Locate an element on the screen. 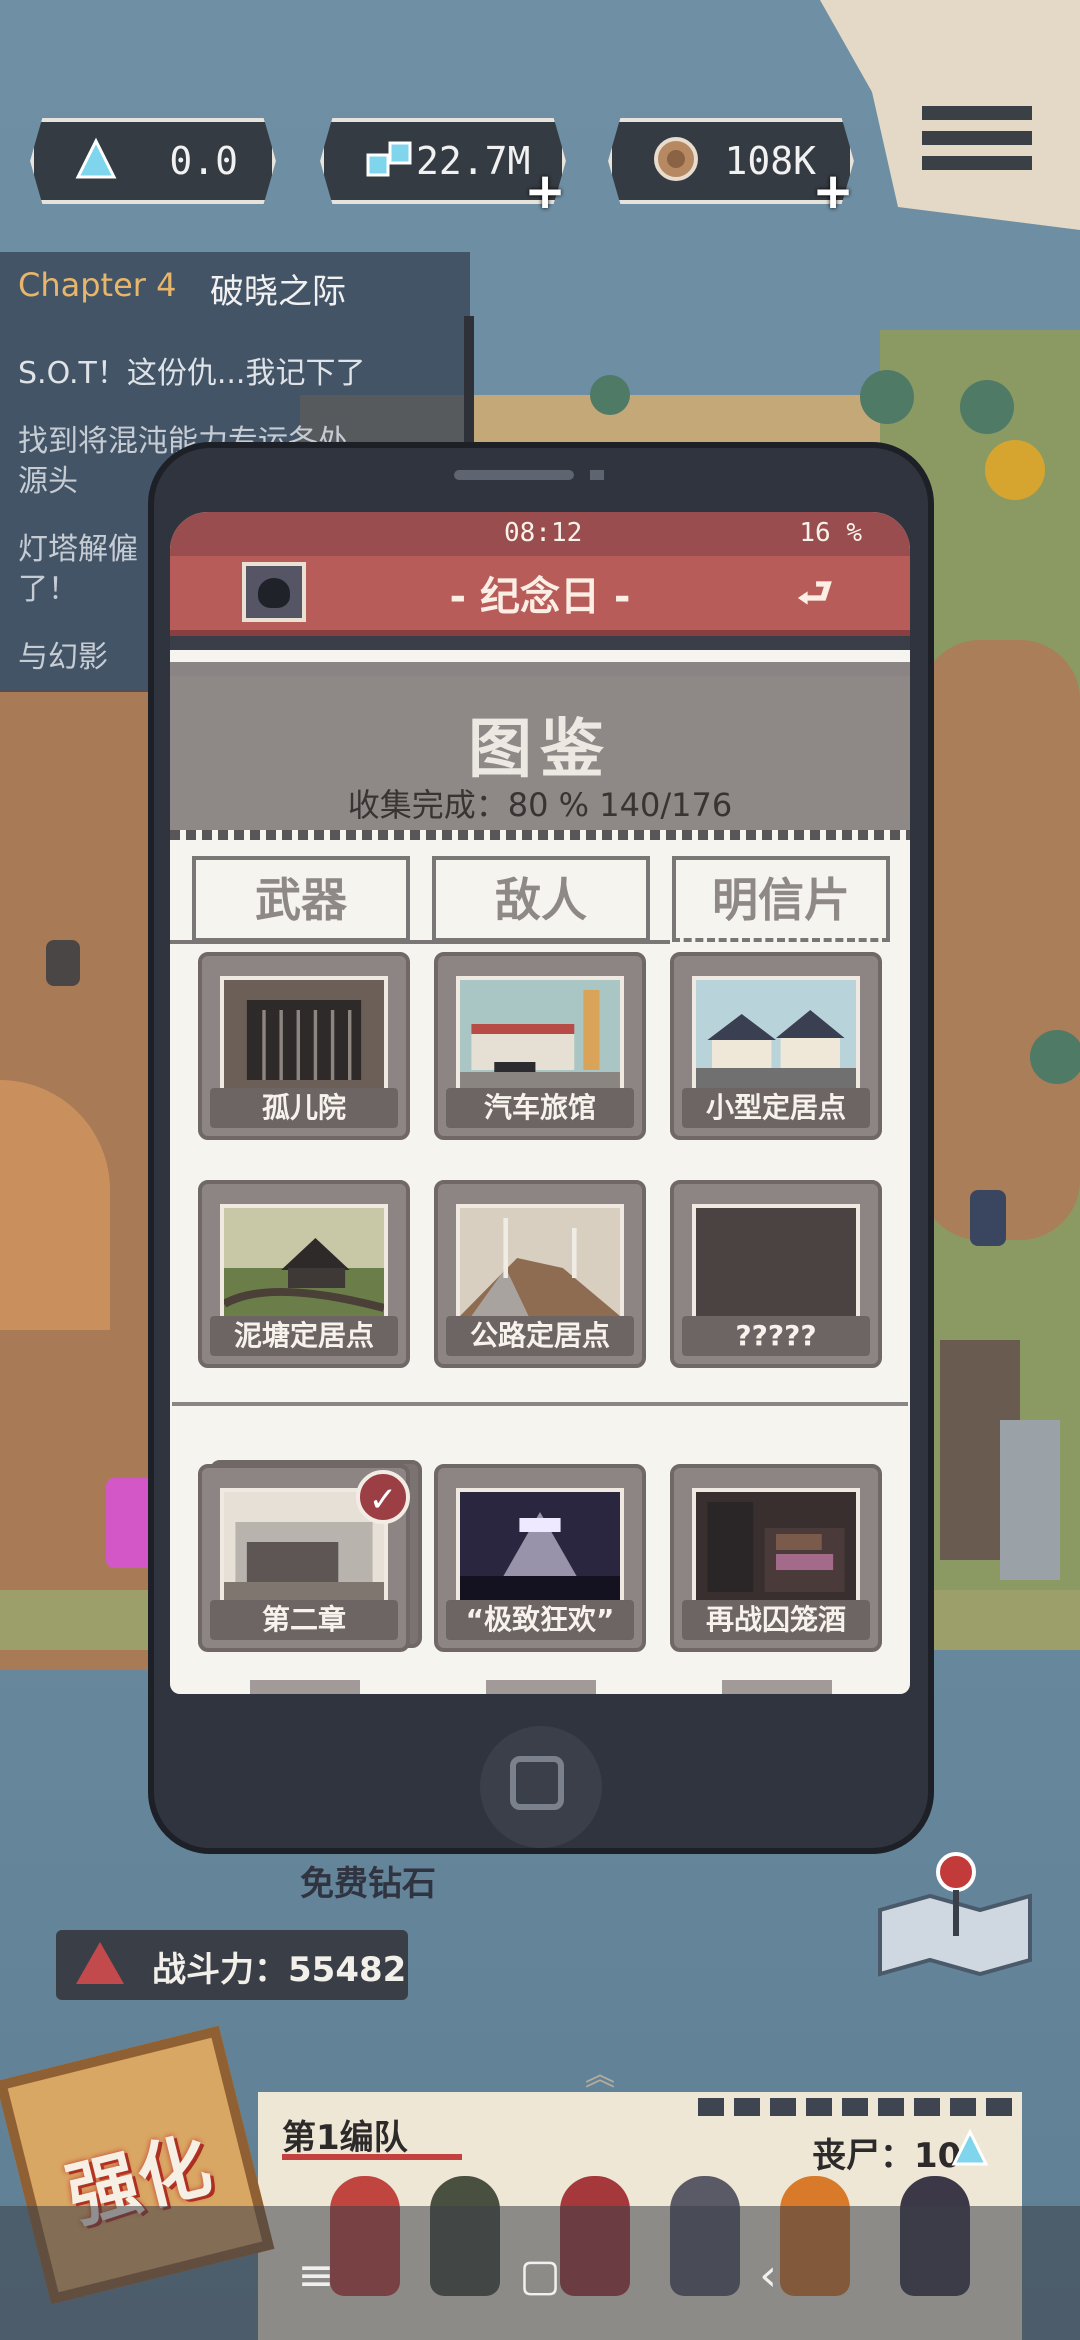  phone-status-bar: 08:12 16 % is located at coordinates (540, 534).